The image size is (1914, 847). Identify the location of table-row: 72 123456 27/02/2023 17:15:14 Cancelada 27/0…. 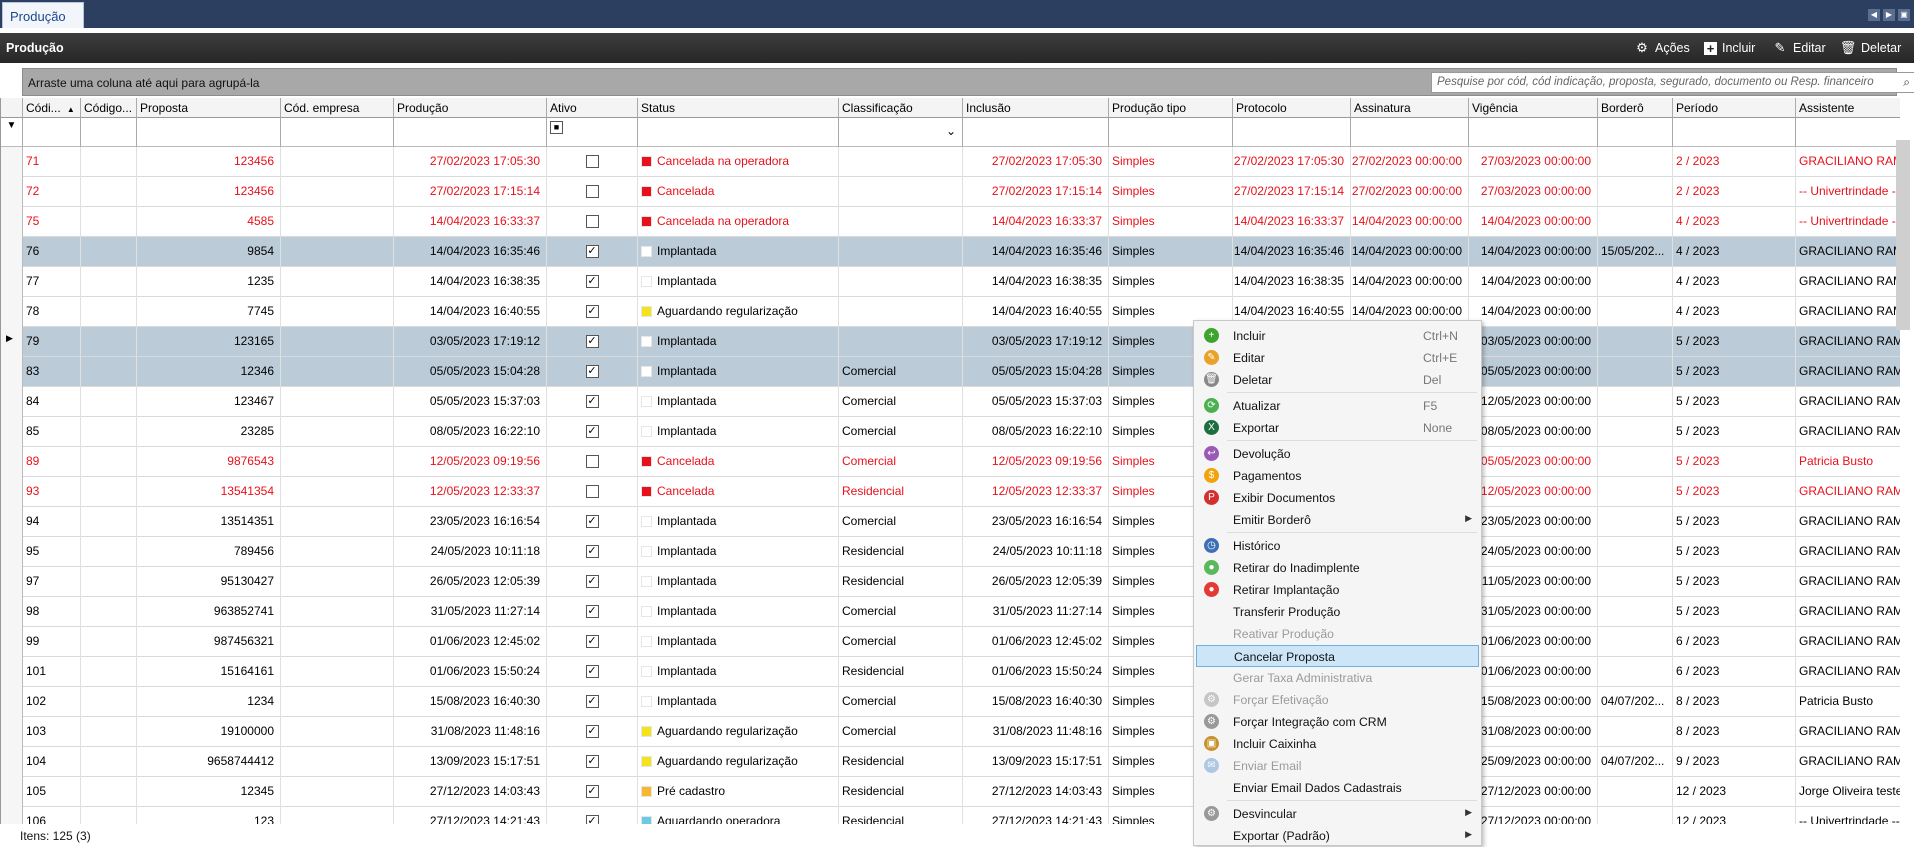
(950, 192).